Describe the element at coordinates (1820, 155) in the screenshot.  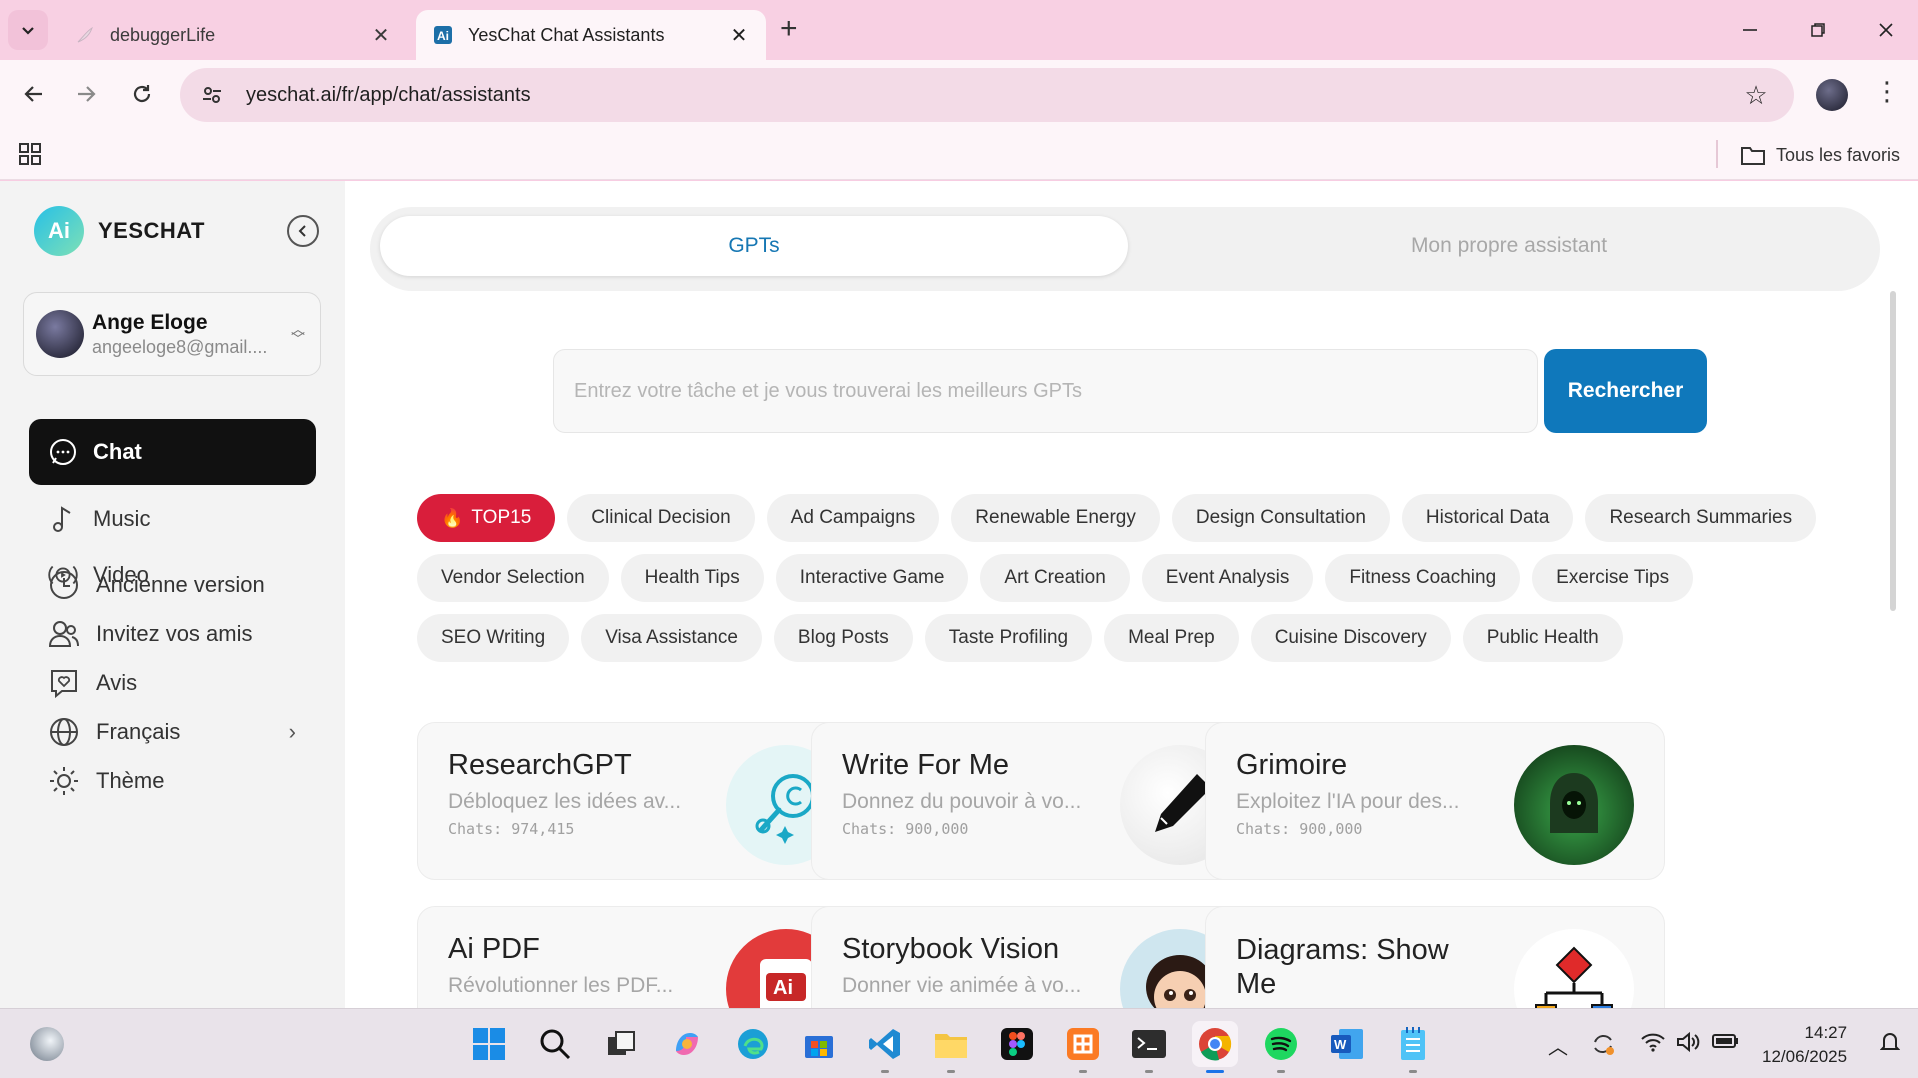
I see `all-bookmarks-button: Tous les favoris` at that location.